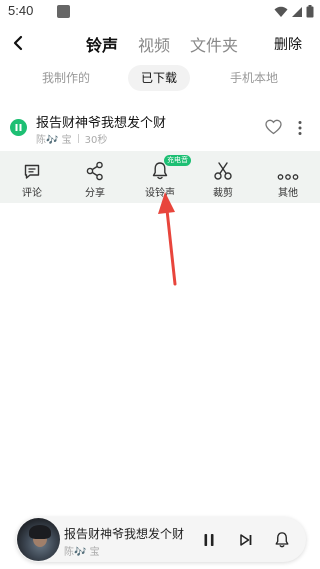 This screenshot has width=320, height=569. Describe the element at coordinates (32, 171) in the screenshot. I see `comment-icon` at that location.